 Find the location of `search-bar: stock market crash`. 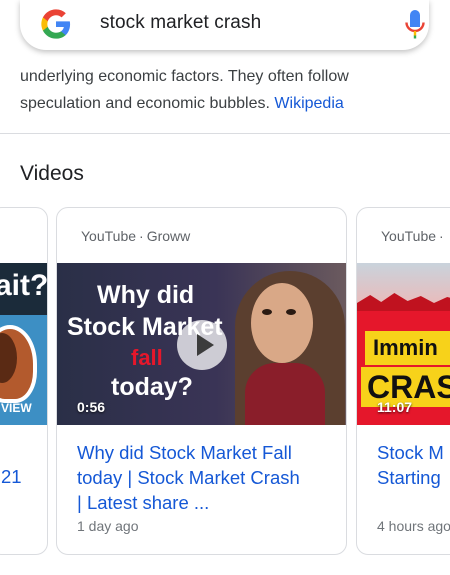

search-bar: stock market crash is located at coordinates (224, 25).